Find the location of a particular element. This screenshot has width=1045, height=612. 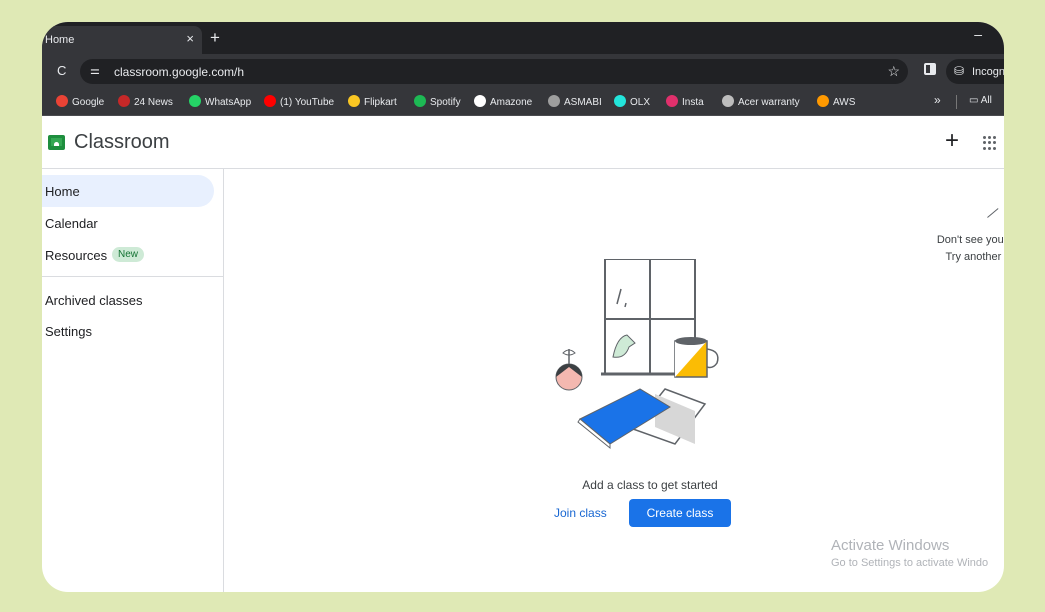

spotify-icon is located at coordinates (420, 101).